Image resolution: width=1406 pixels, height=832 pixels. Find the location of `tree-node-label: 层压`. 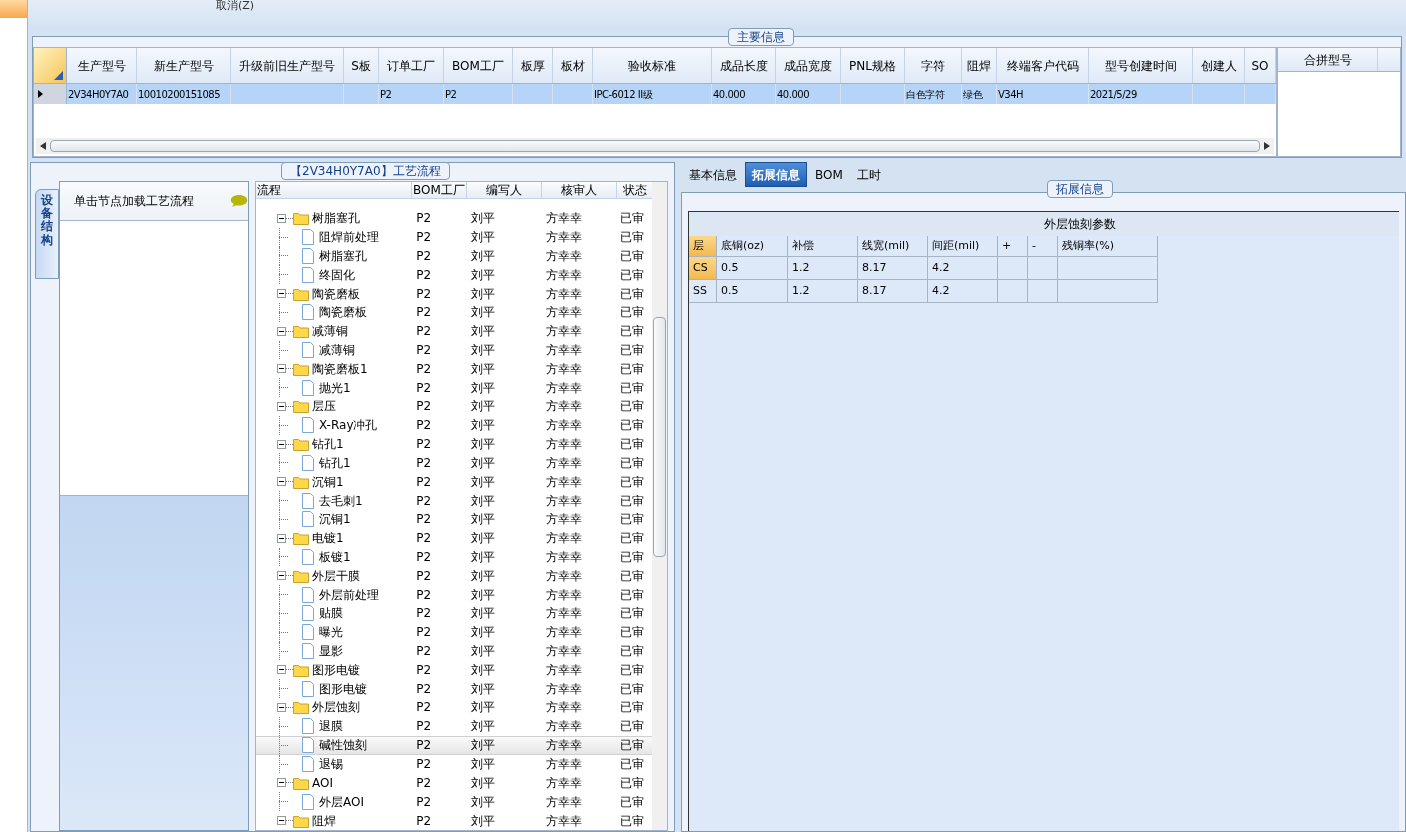

tree-node-label: 层压 is located at coordinates (324, 406).